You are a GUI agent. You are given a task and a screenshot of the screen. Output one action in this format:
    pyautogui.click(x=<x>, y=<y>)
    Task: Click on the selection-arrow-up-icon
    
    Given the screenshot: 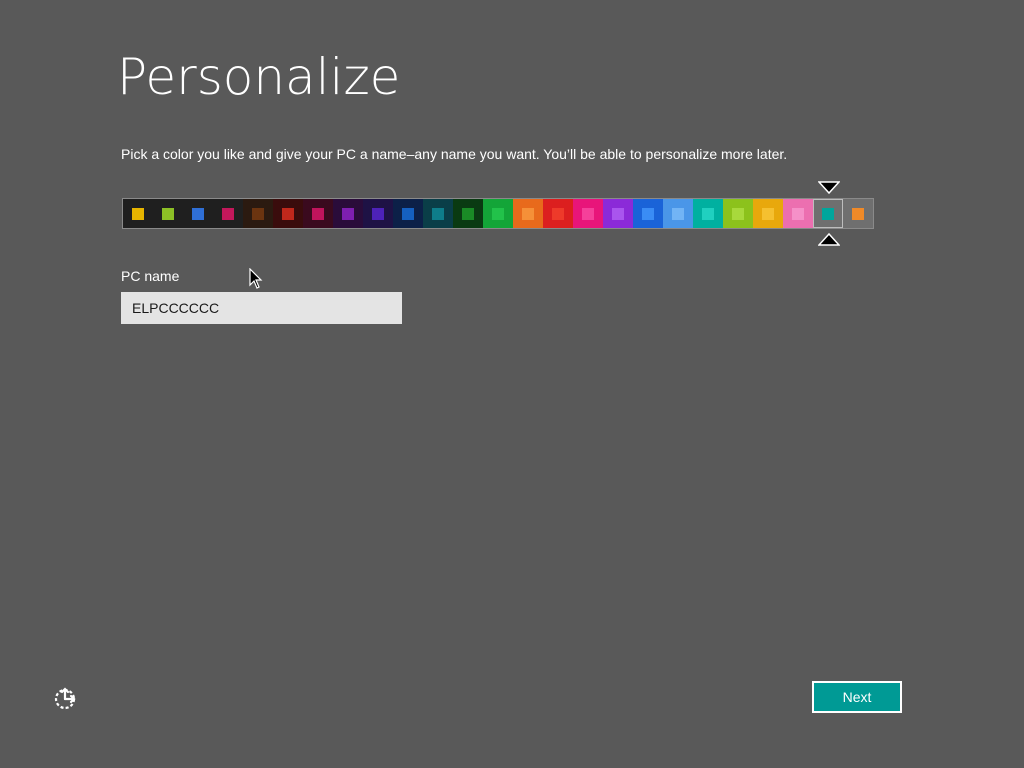 What is the action you would take?
    pyautogui.click(x=828, y=239)
    